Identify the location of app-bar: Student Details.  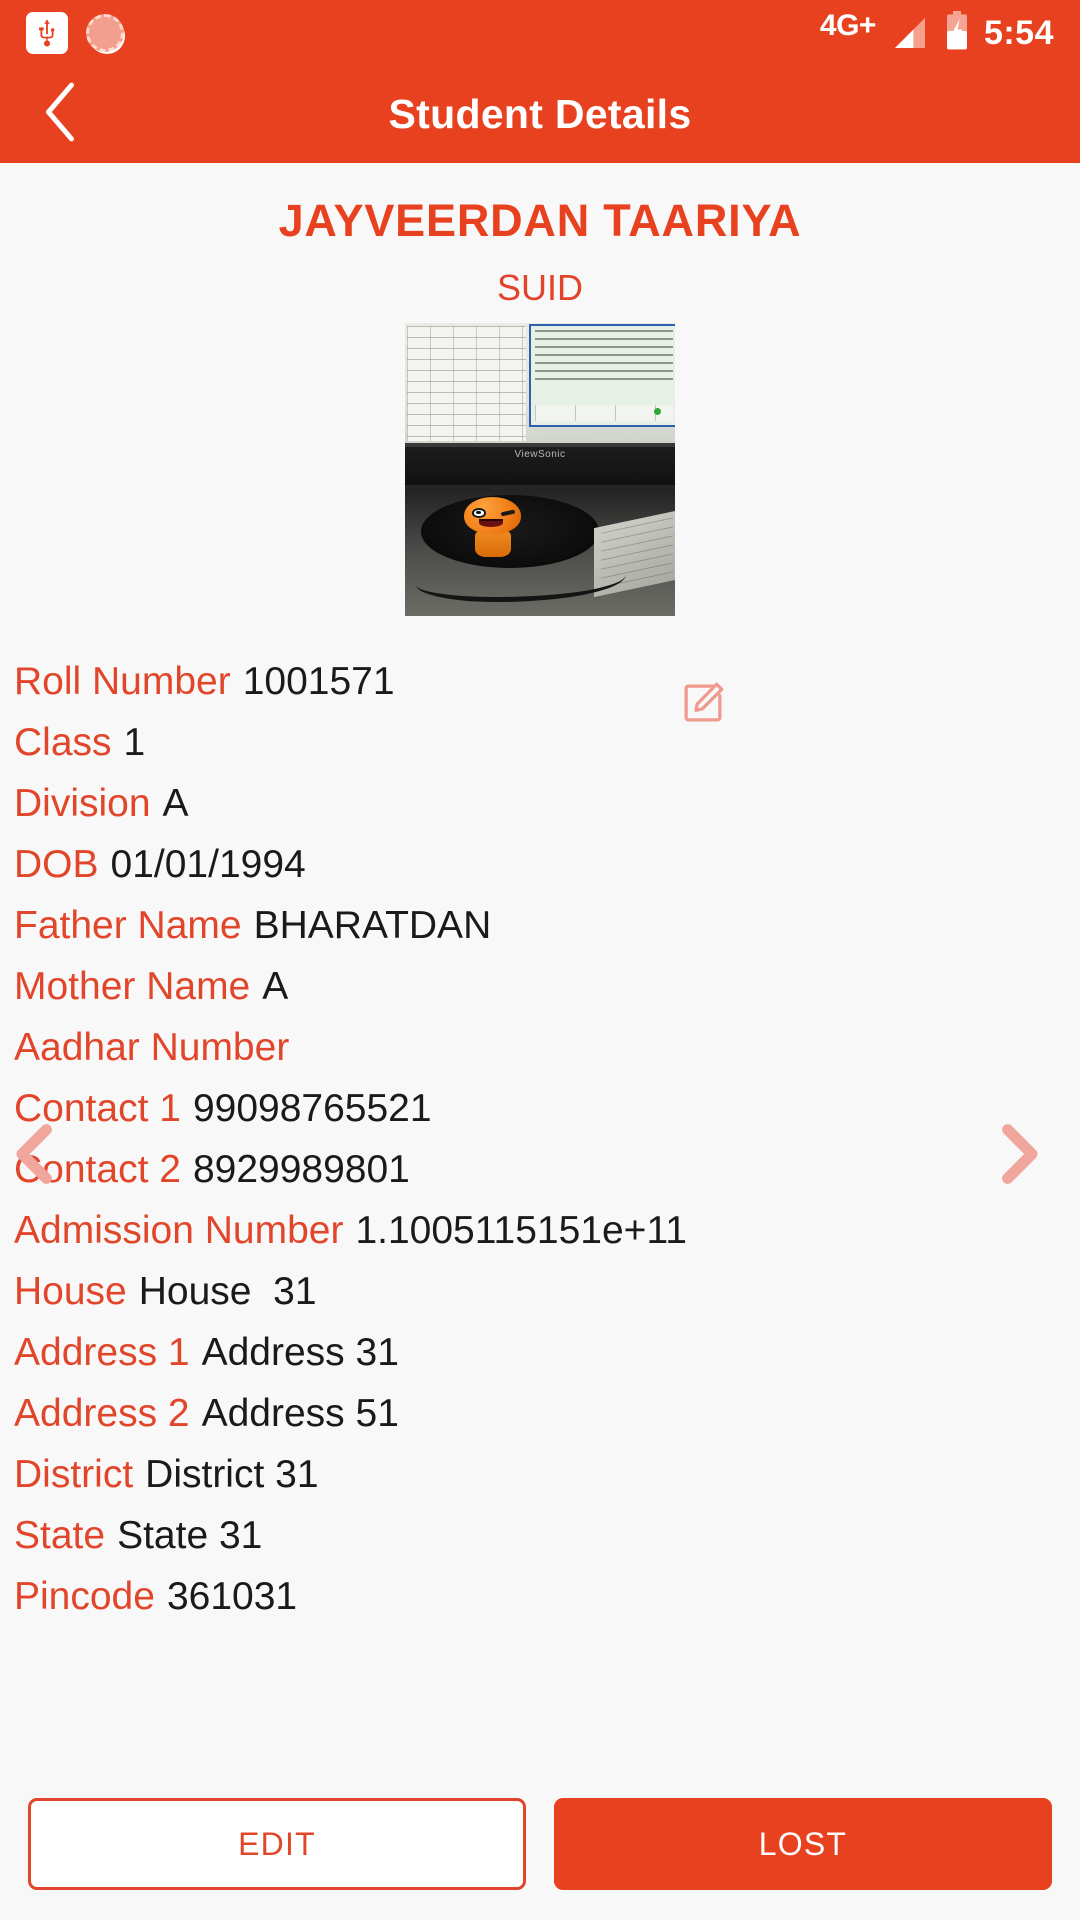
(540, 114).